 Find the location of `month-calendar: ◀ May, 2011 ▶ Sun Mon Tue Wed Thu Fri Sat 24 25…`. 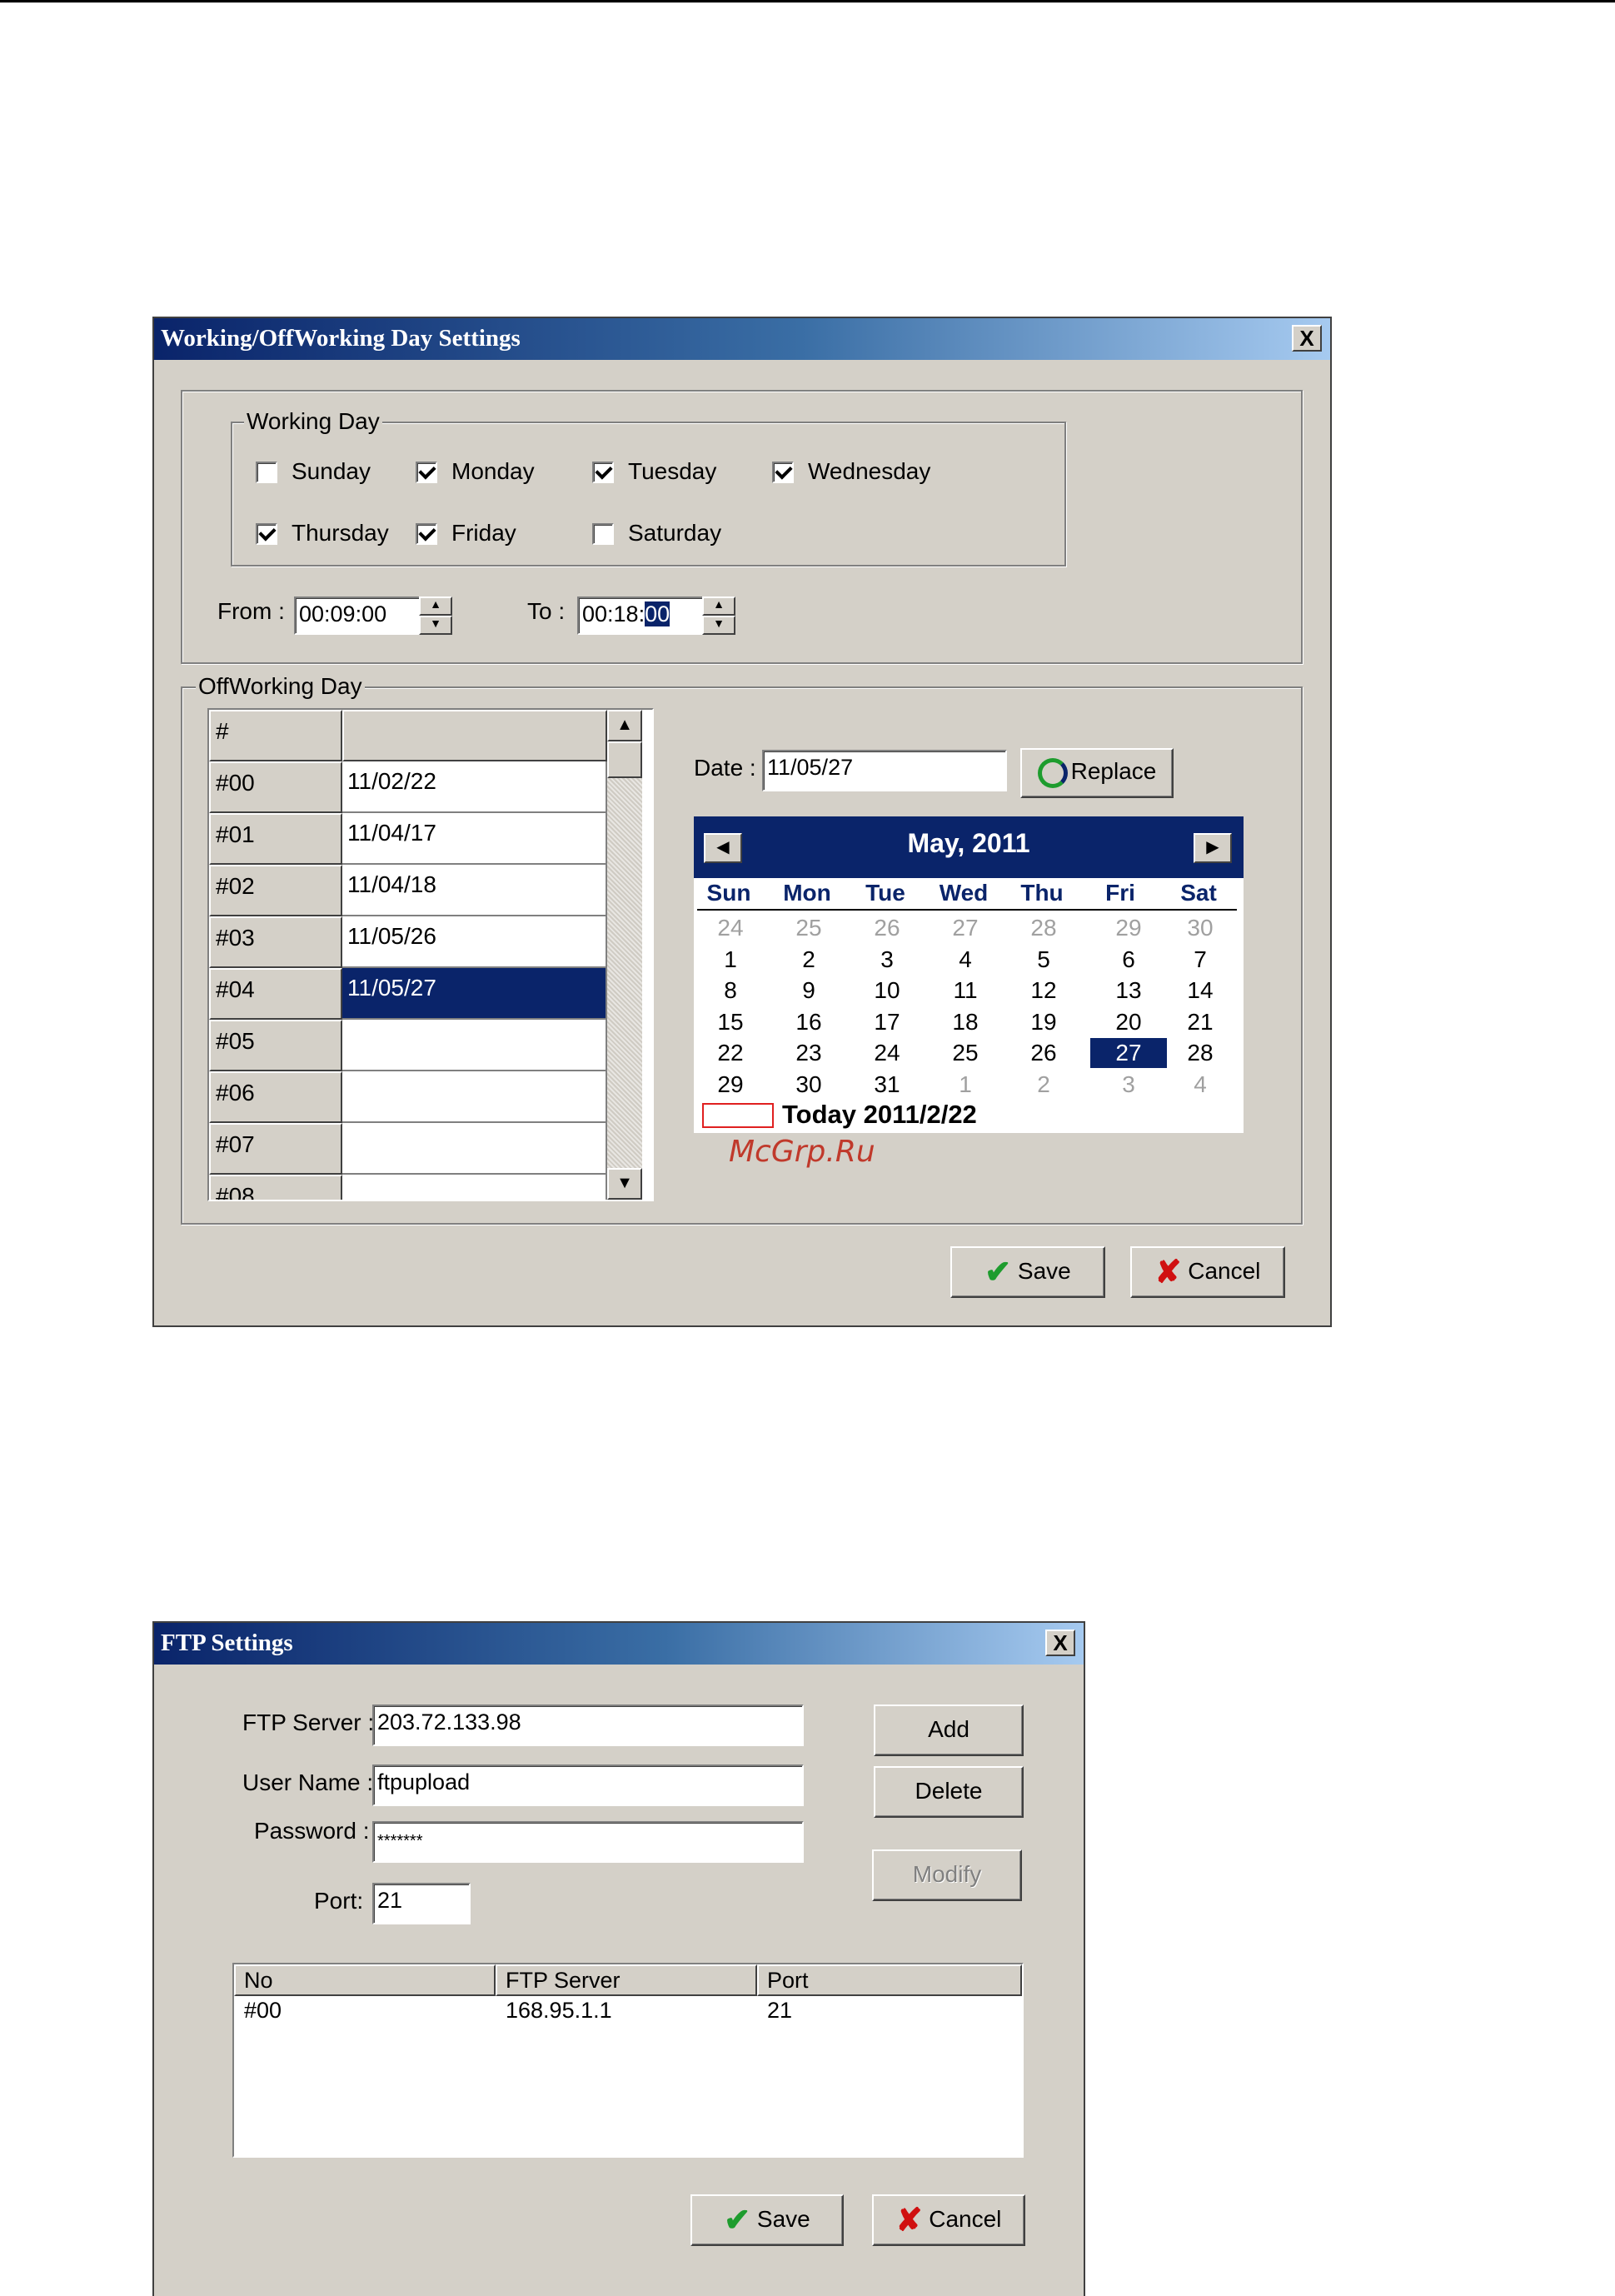

month-calendar: ◀ May, 2011 ▶ Sun Mon Tue Wed Thu Fri Sat 24 25… is located at coordinates (969, 974).